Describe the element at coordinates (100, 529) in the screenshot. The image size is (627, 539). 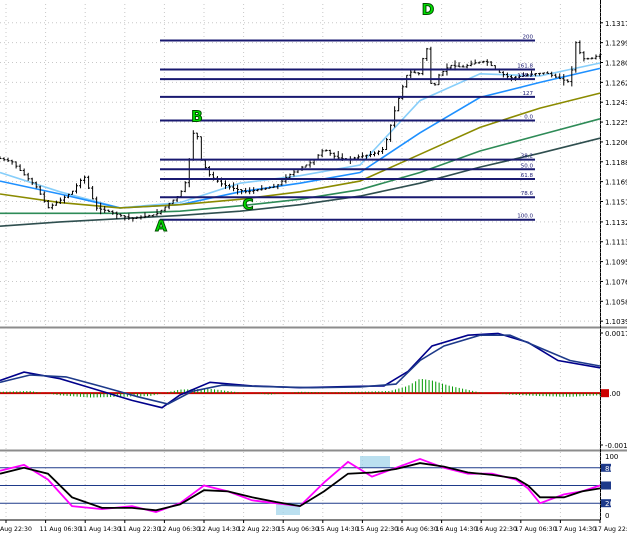
I see `time-tick-label: 11 Aug 14:30` at that location.